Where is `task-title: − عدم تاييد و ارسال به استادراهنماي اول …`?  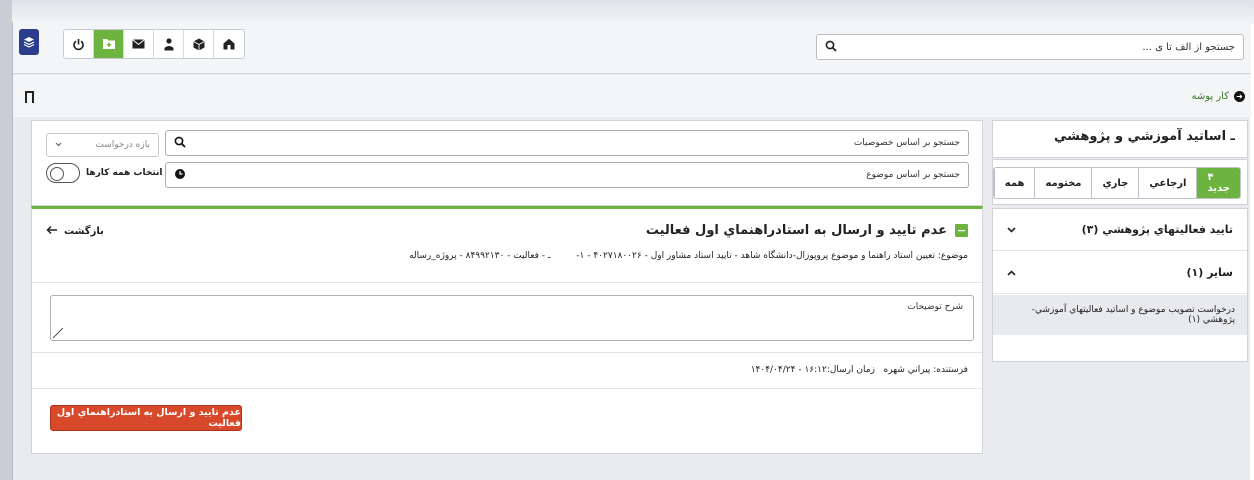 task-title: − عدم تاييد و ارسال به استادراهنماي اول … is located at coordinates (807, 230).